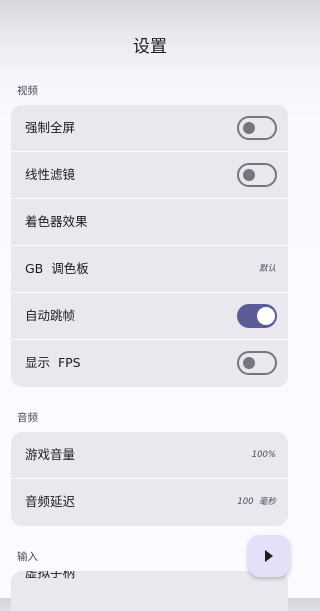  I want to click on setting-label: 线性滤镜, so click(50, 174).